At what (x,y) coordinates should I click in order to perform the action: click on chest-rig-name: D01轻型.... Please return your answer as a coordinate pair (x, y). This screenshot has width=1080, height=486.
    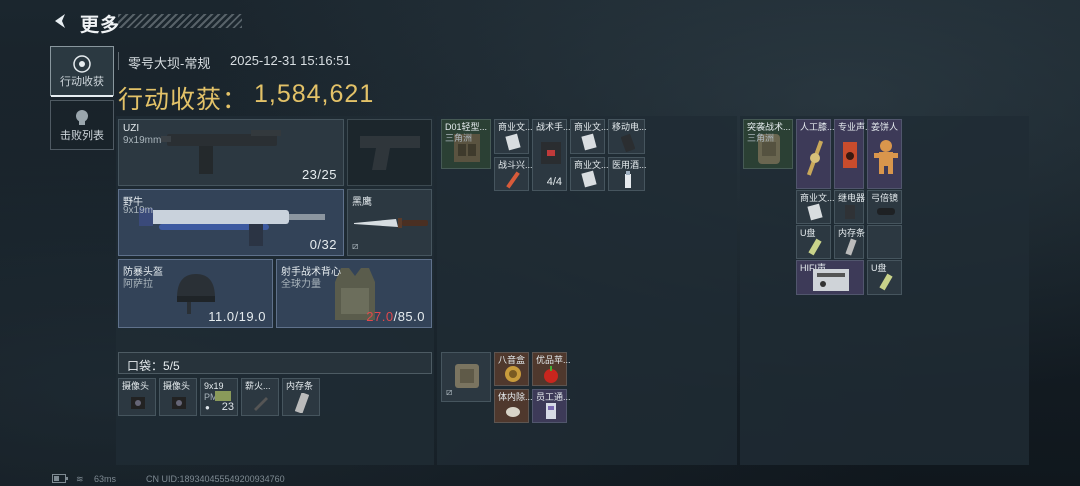
    Looking at the image, I should click on (466, 127).